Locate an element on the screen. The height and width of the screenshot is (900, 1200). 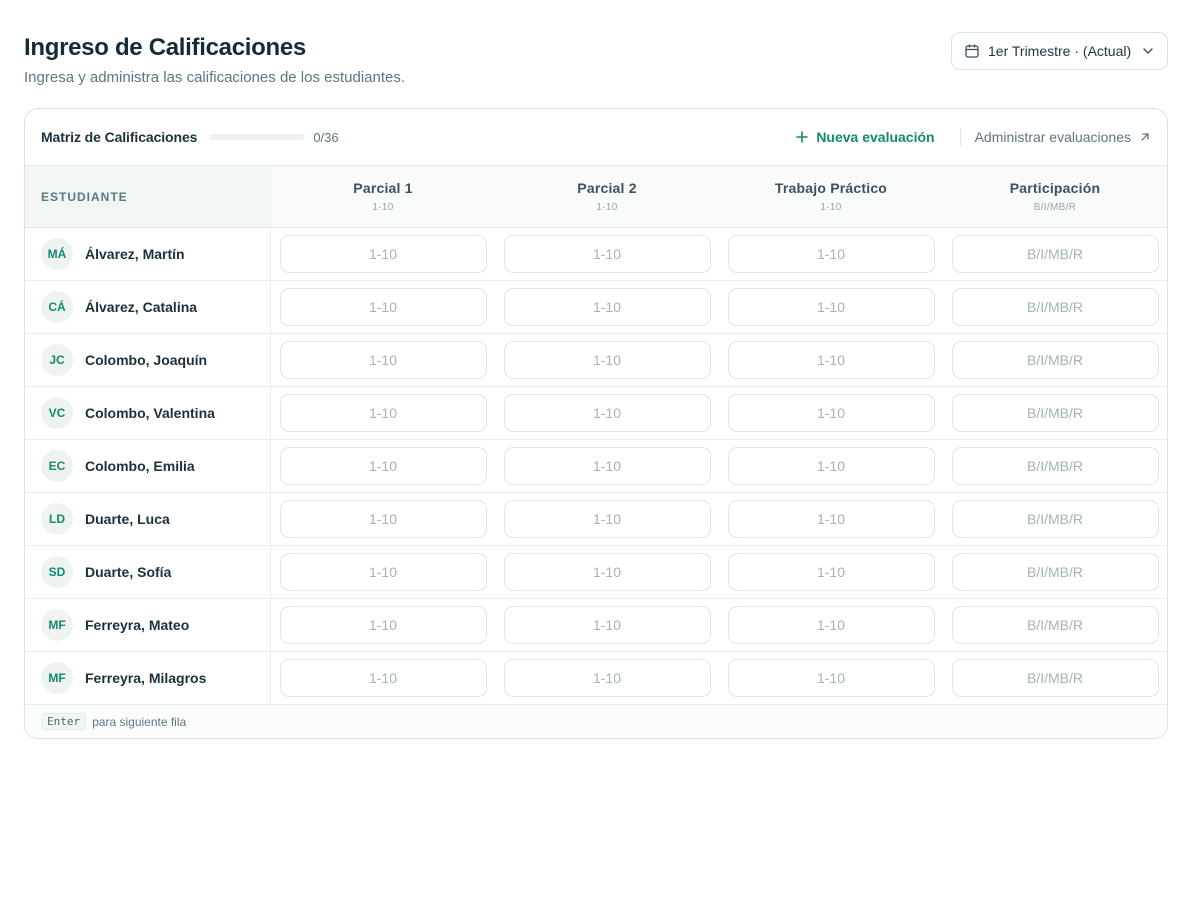
avatar: MÁ is located at coordinates (57, 254).